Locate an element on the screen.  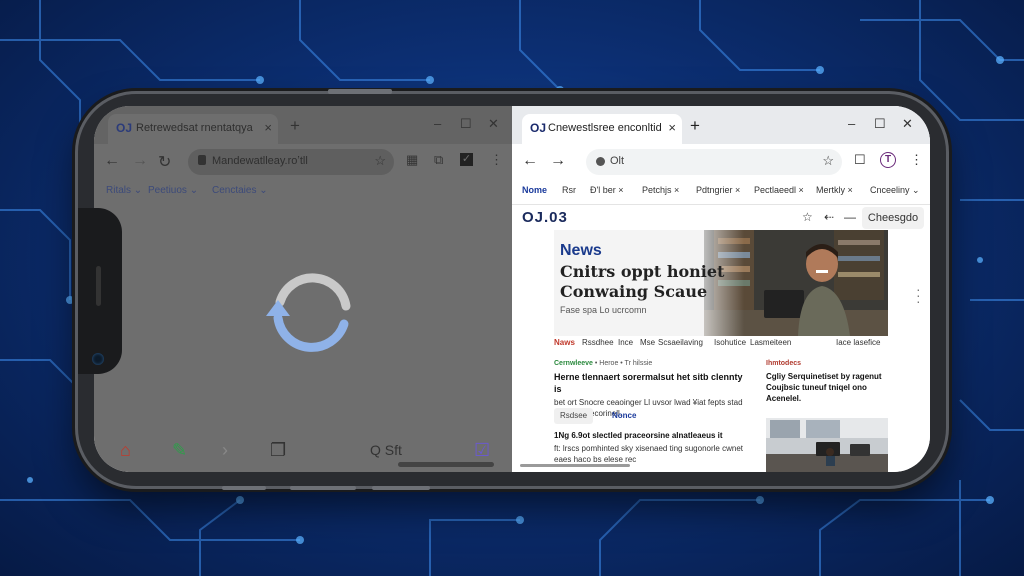
bookmark-item: Petchjs × is located at coordinates (660, 190).